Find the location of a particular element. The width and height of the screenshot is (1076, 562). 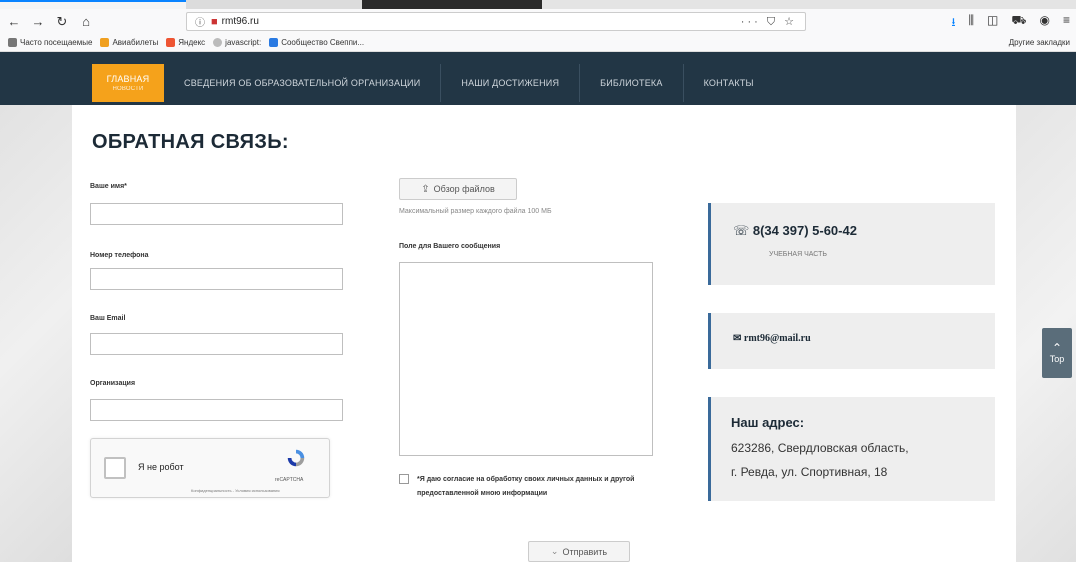

phone-caption: УЧЕБНАЯ ЧАСТЬ is located at coordinates (798, 254).